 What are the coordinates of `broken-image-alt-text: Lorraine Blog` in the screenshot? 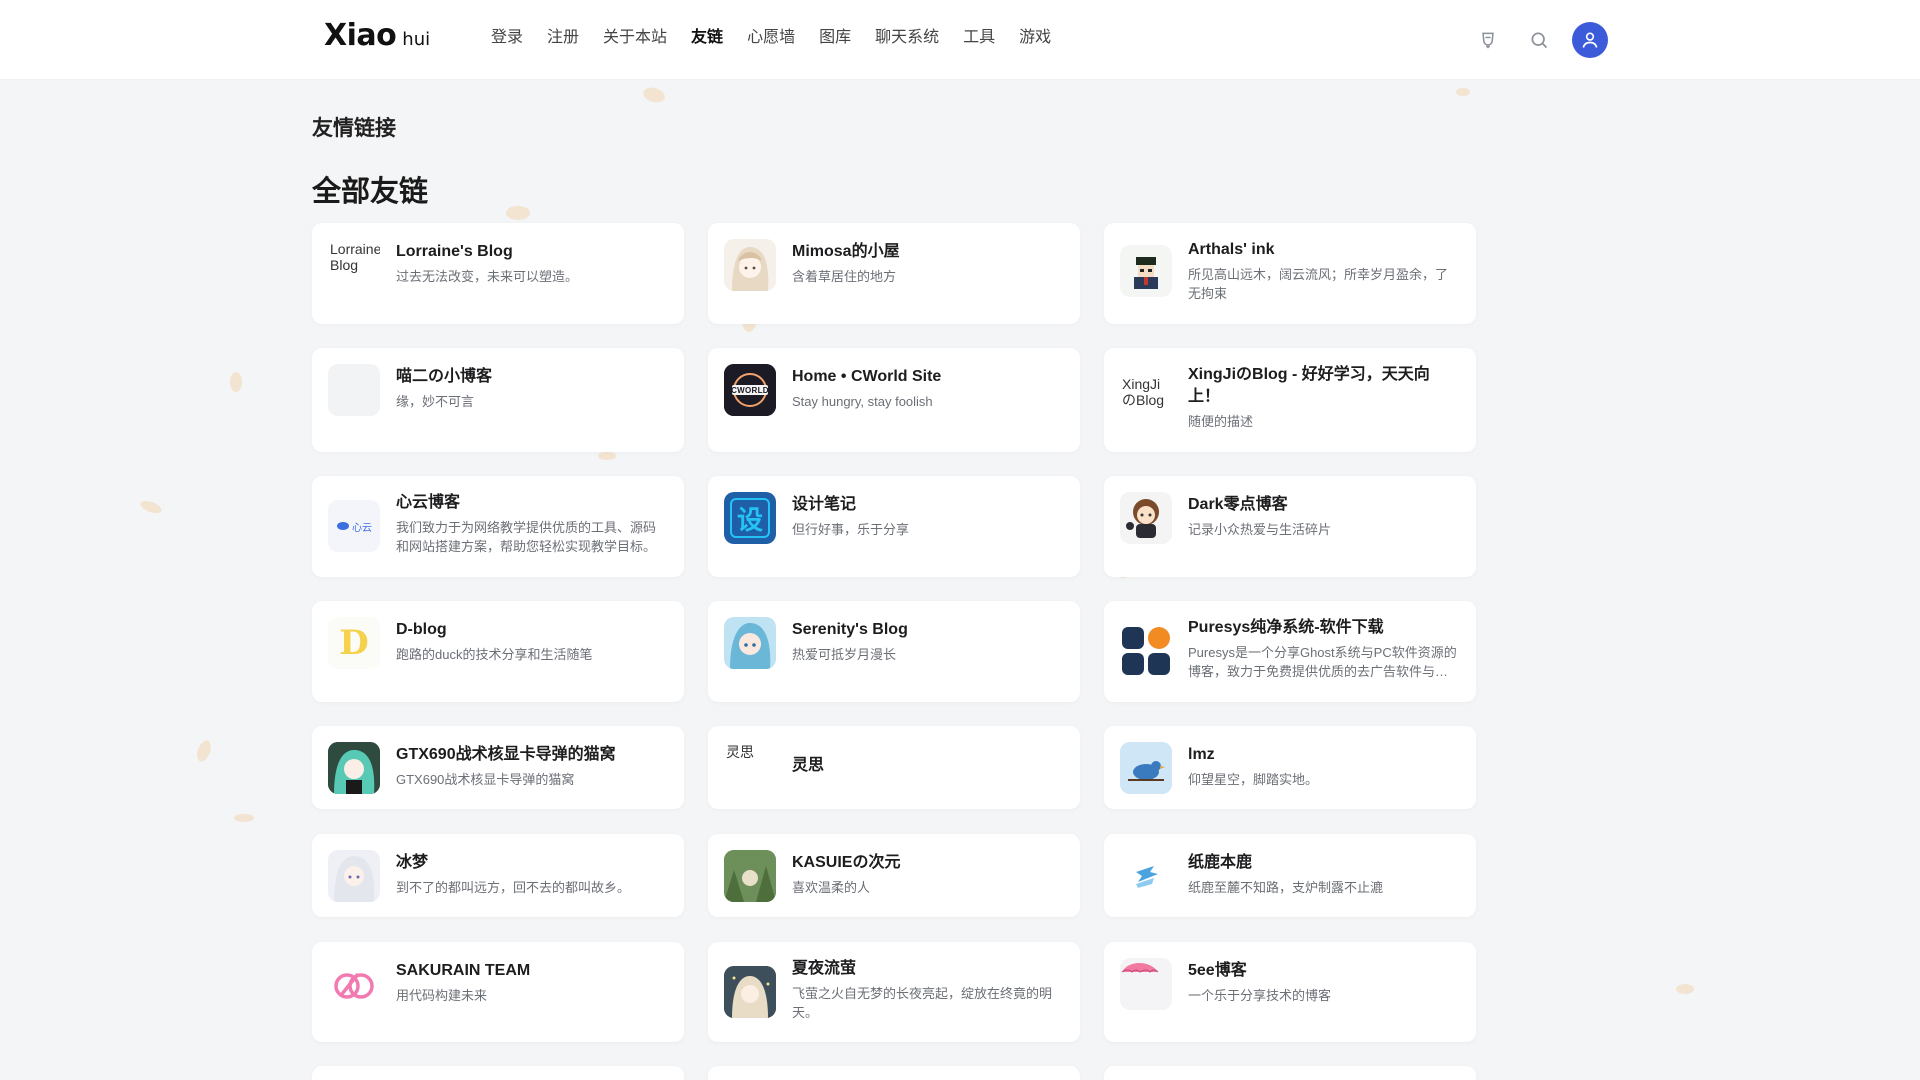 It's located at (354, 265).